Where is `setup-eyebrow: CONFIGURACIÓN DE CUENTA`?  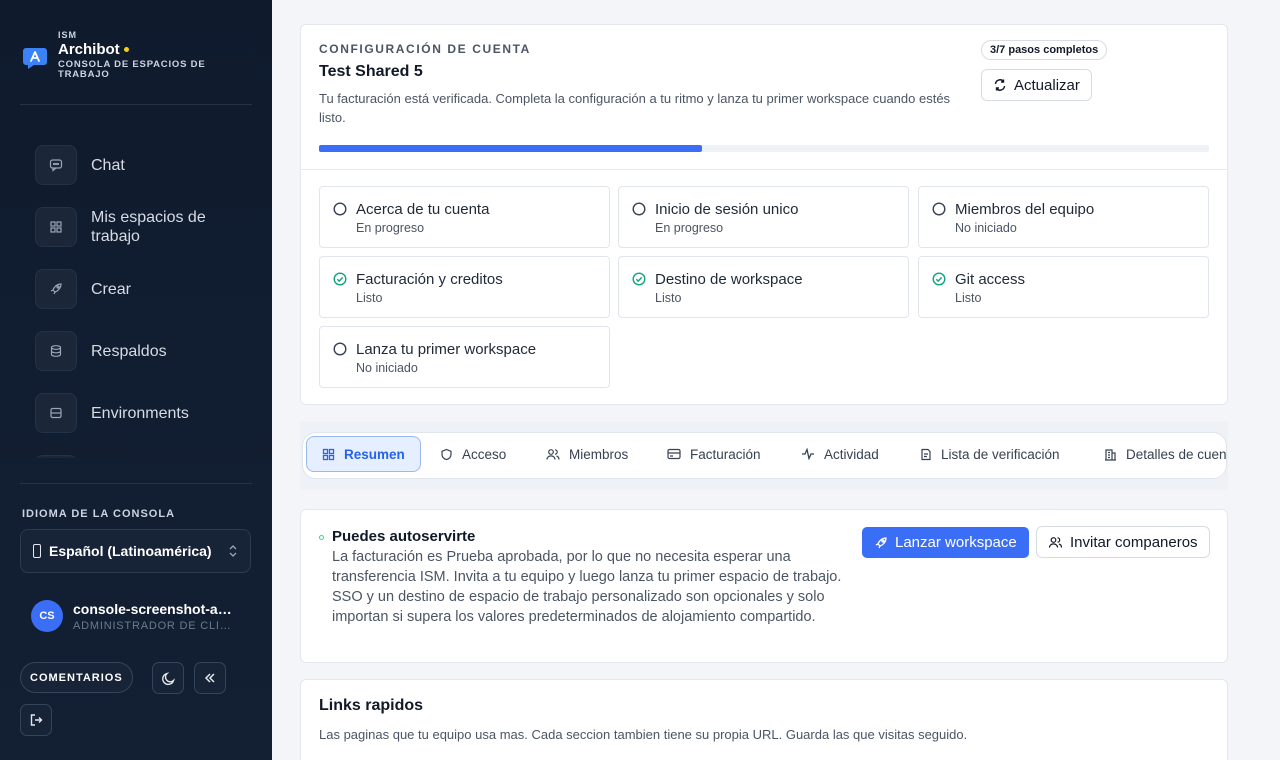
setup-eyebrow: CONFIGURACIÓN DE CUENTA is located at coordinates (425, 49).